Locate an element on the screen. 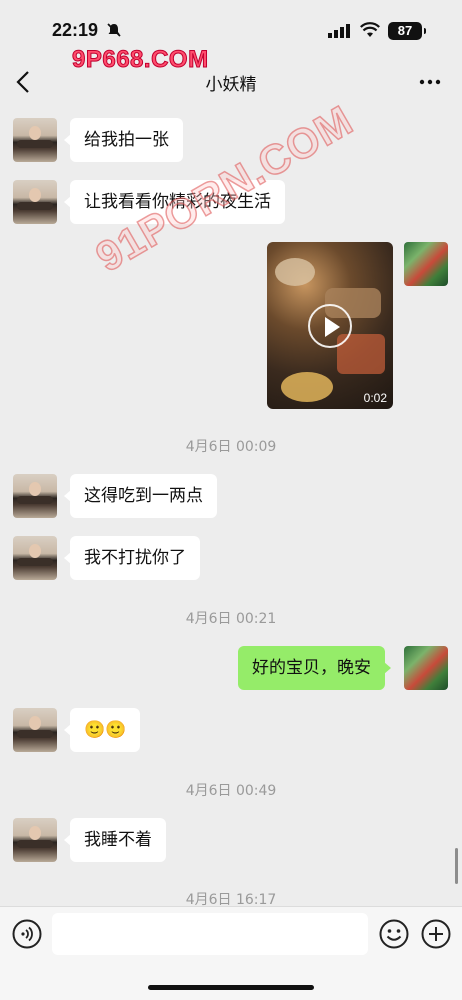 This screenshot has width=462, height=1000. add-attachment-icon is located at coordinates (436, 934).